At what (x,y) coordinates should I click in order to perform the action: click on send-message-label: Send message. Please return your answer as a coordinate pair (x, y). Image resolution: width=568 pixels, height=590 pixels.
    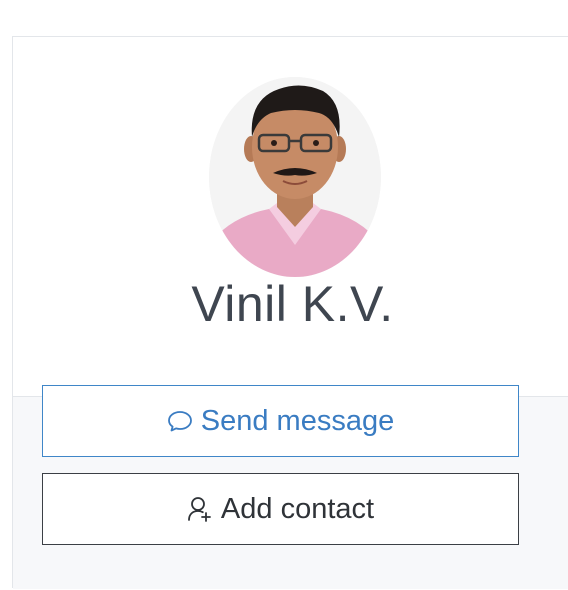
    Looking at the image, I should click on (297, 420).